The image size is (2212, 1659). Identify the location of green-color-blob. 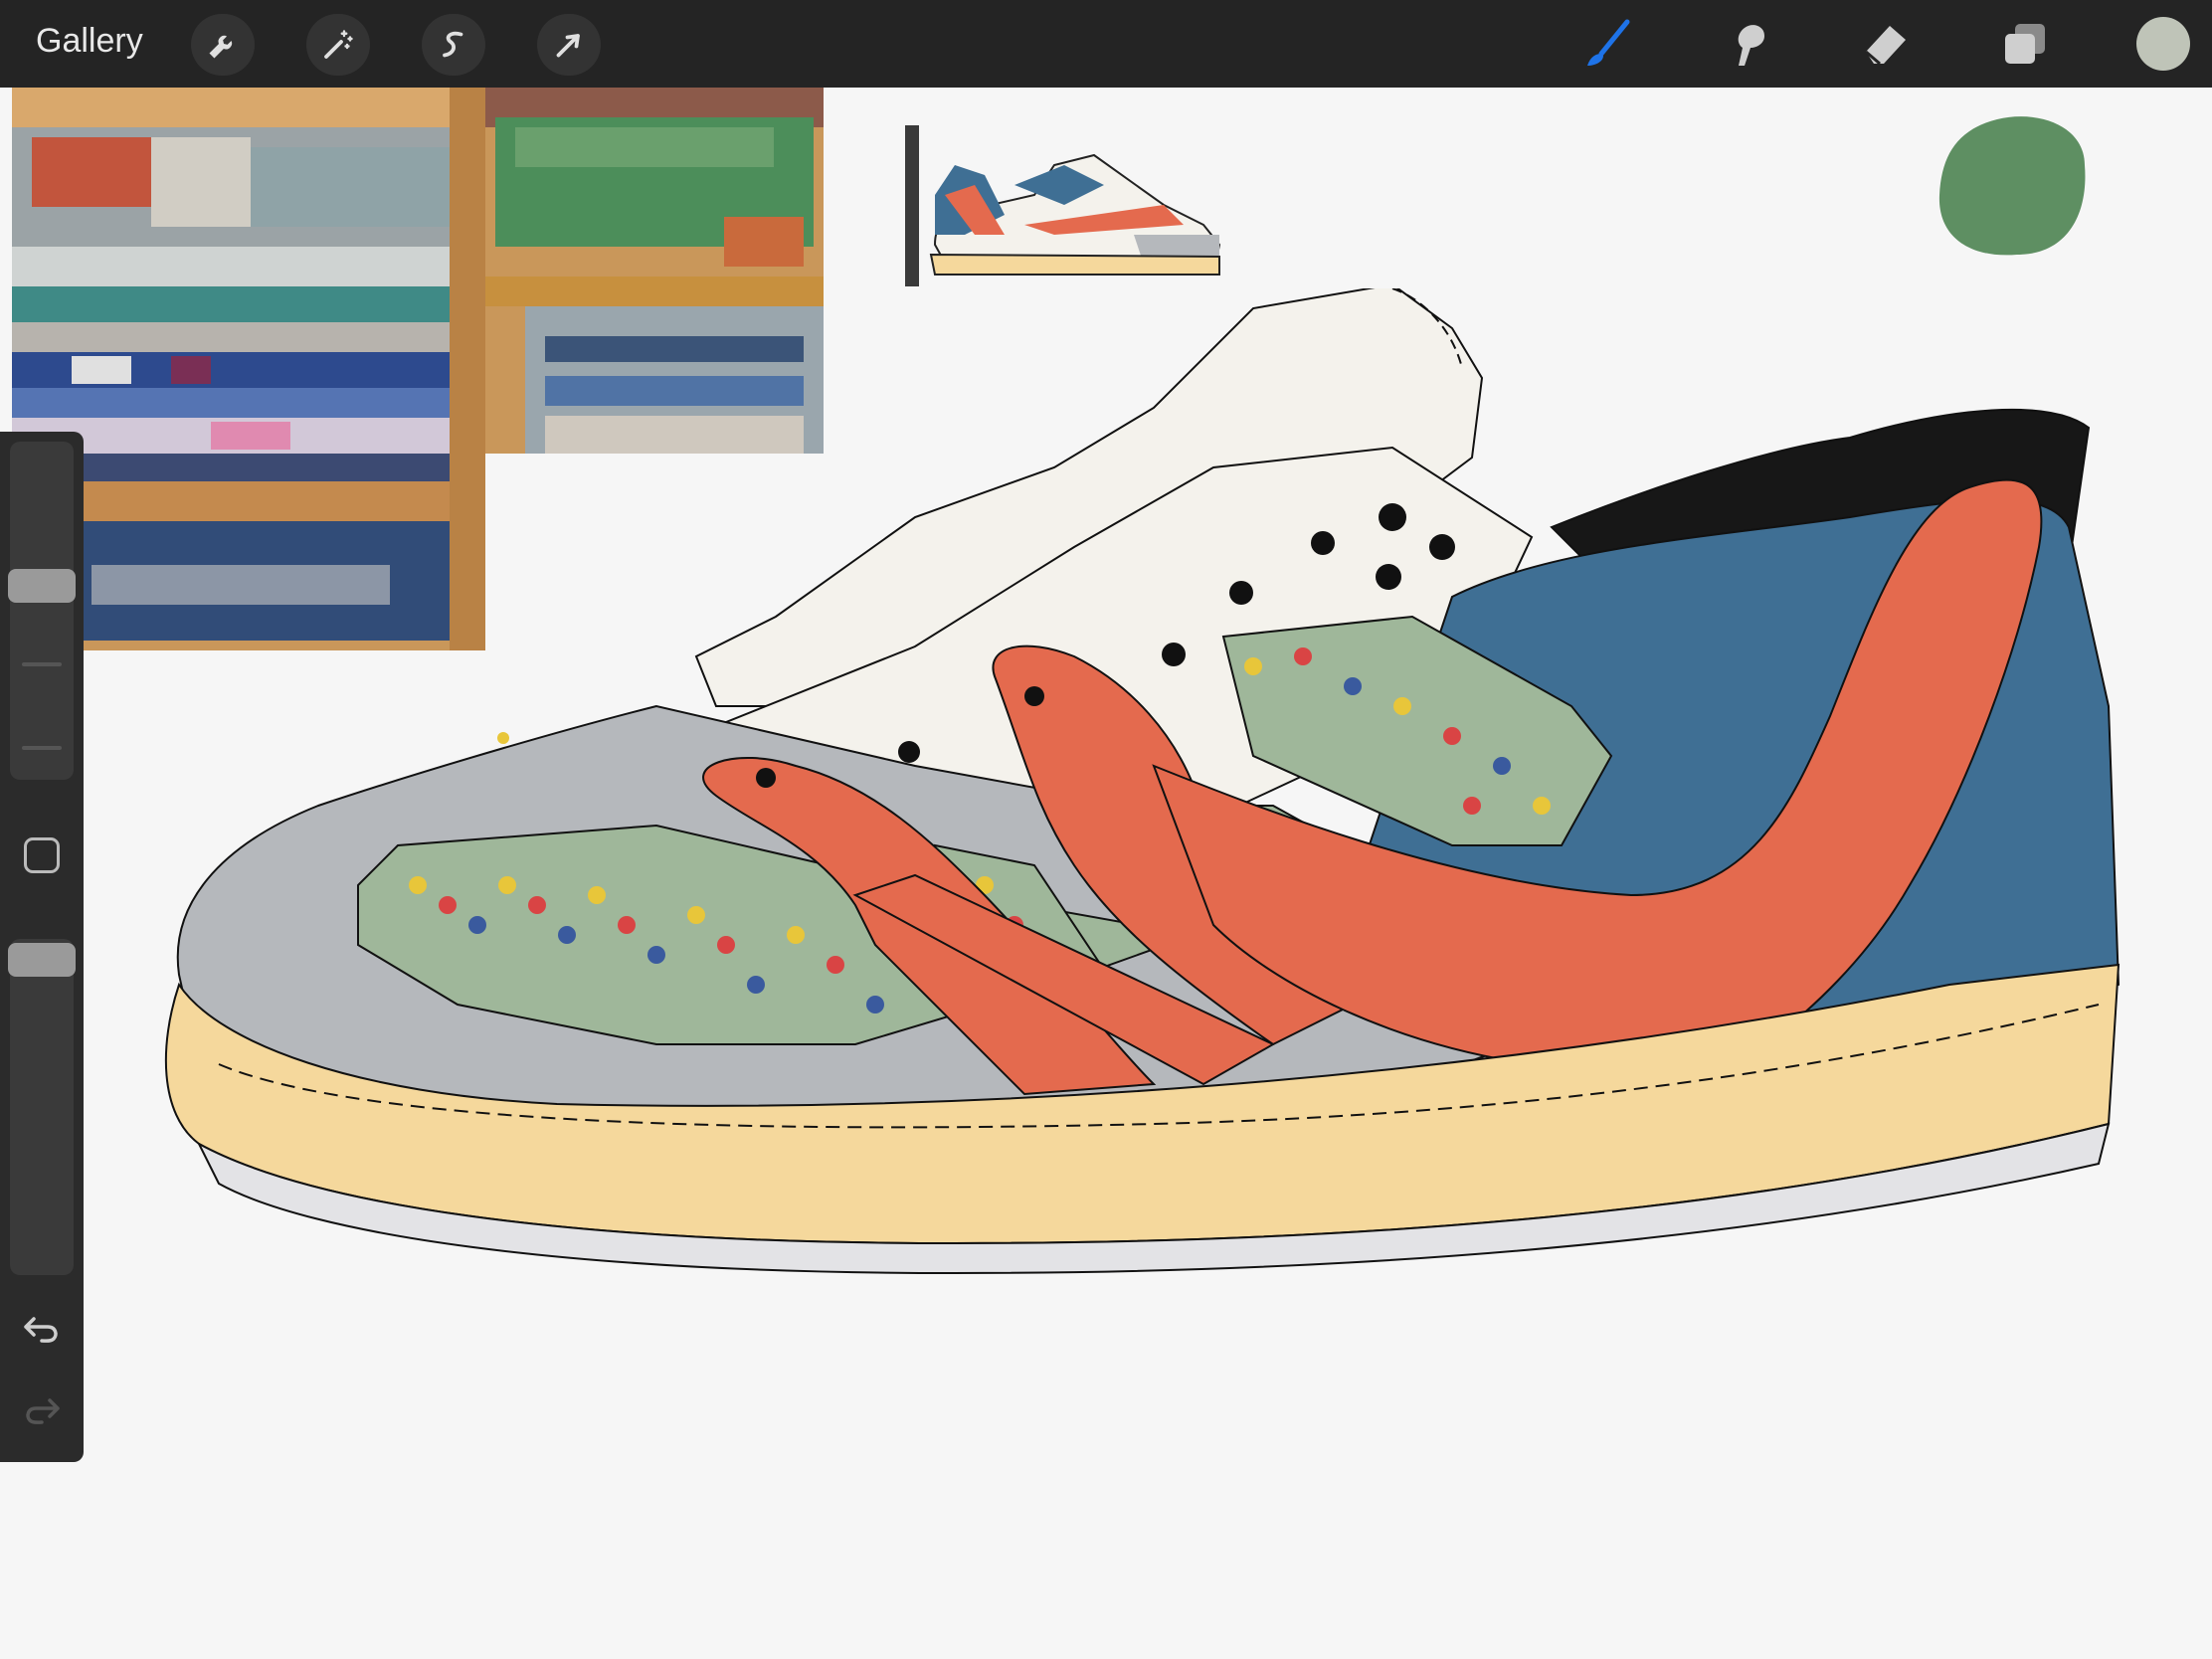
(2012, 186).